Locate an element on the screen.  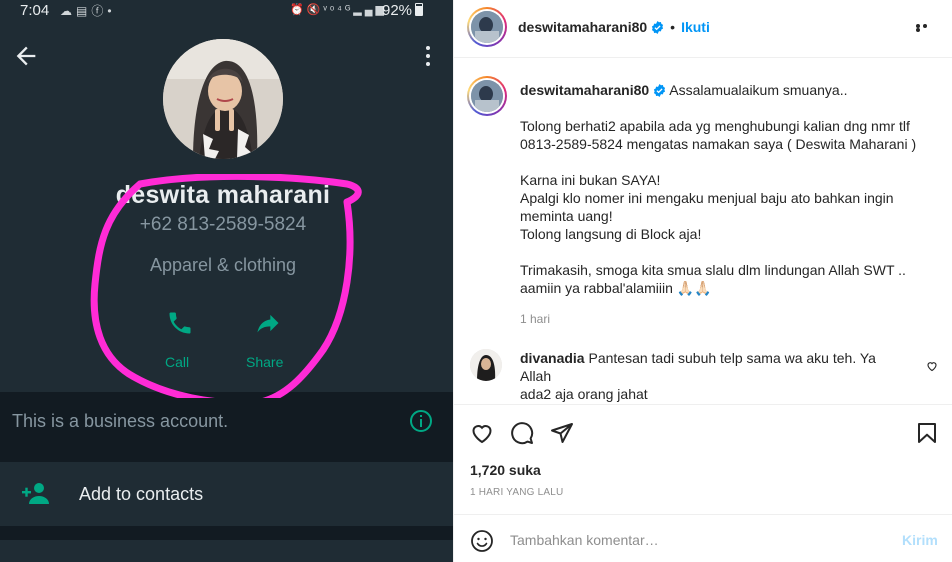
facebook-icon: ⓕ is located at coordinates (99, 11).